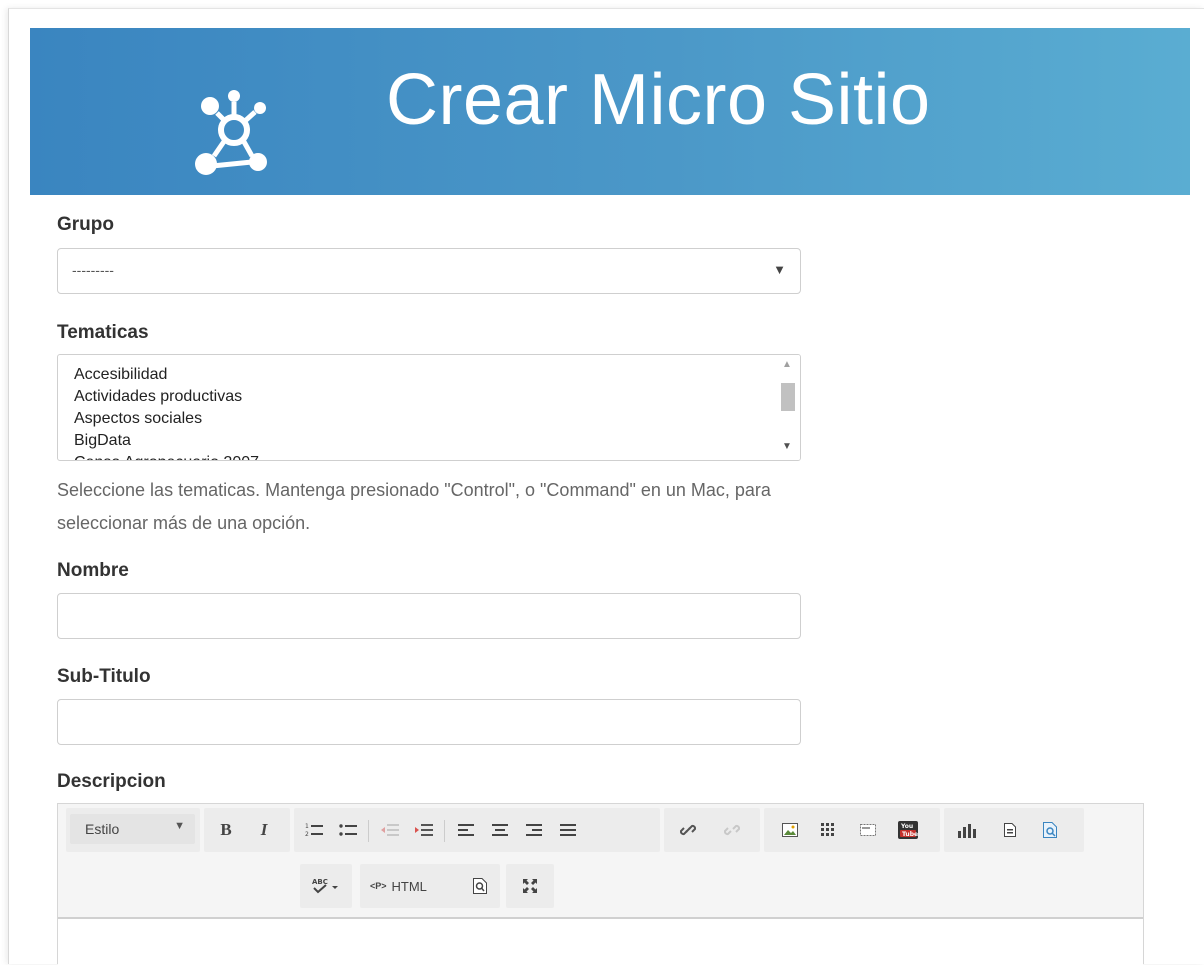 The height and width of the screenshot is (965, 1204). Describe the element at coordinates (787, 364) in the screenshot. I see `scroll-up-icon: ▲` at that location.